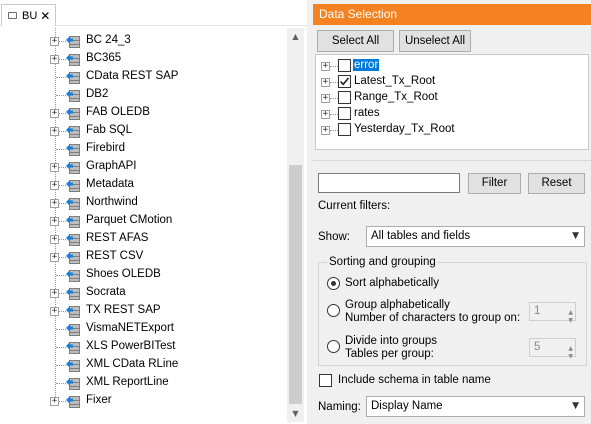 This screenshot has width=591, height=424. What do you see at coordinates (494, 183) in the screenshot?
I see `filter-button: Filter` at bounding box center [494, 183].